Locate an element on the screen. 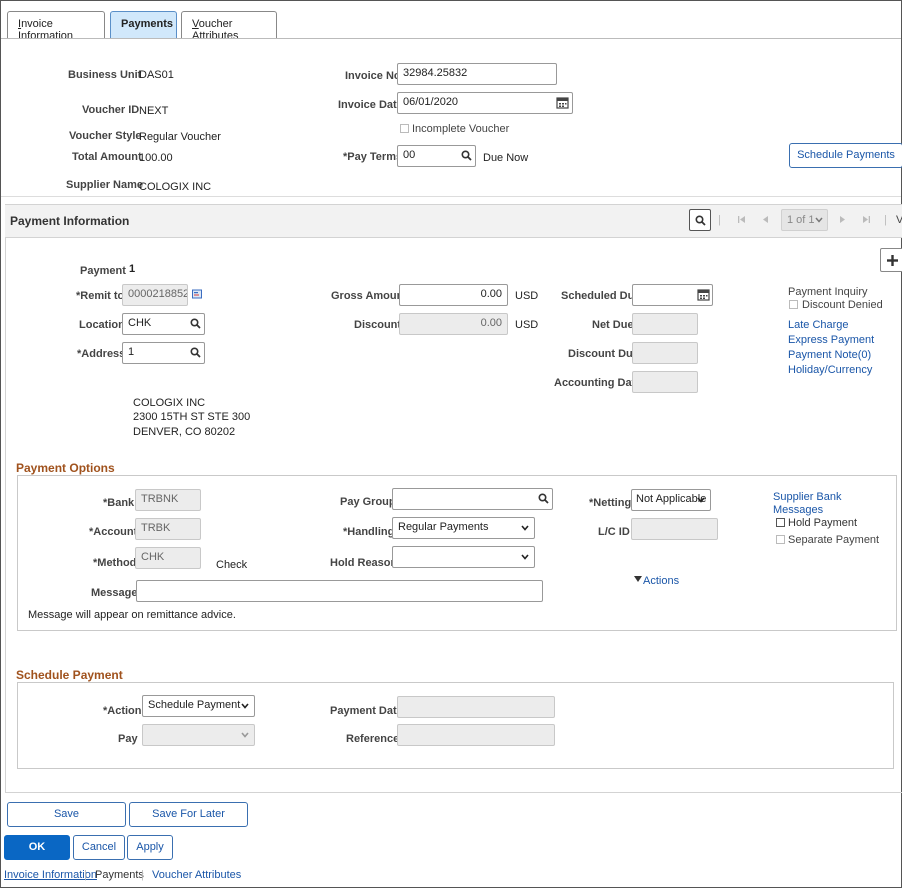 The image size is (902, 888). invoice-no-label: Invoice No is located at coordinates (373, 76).